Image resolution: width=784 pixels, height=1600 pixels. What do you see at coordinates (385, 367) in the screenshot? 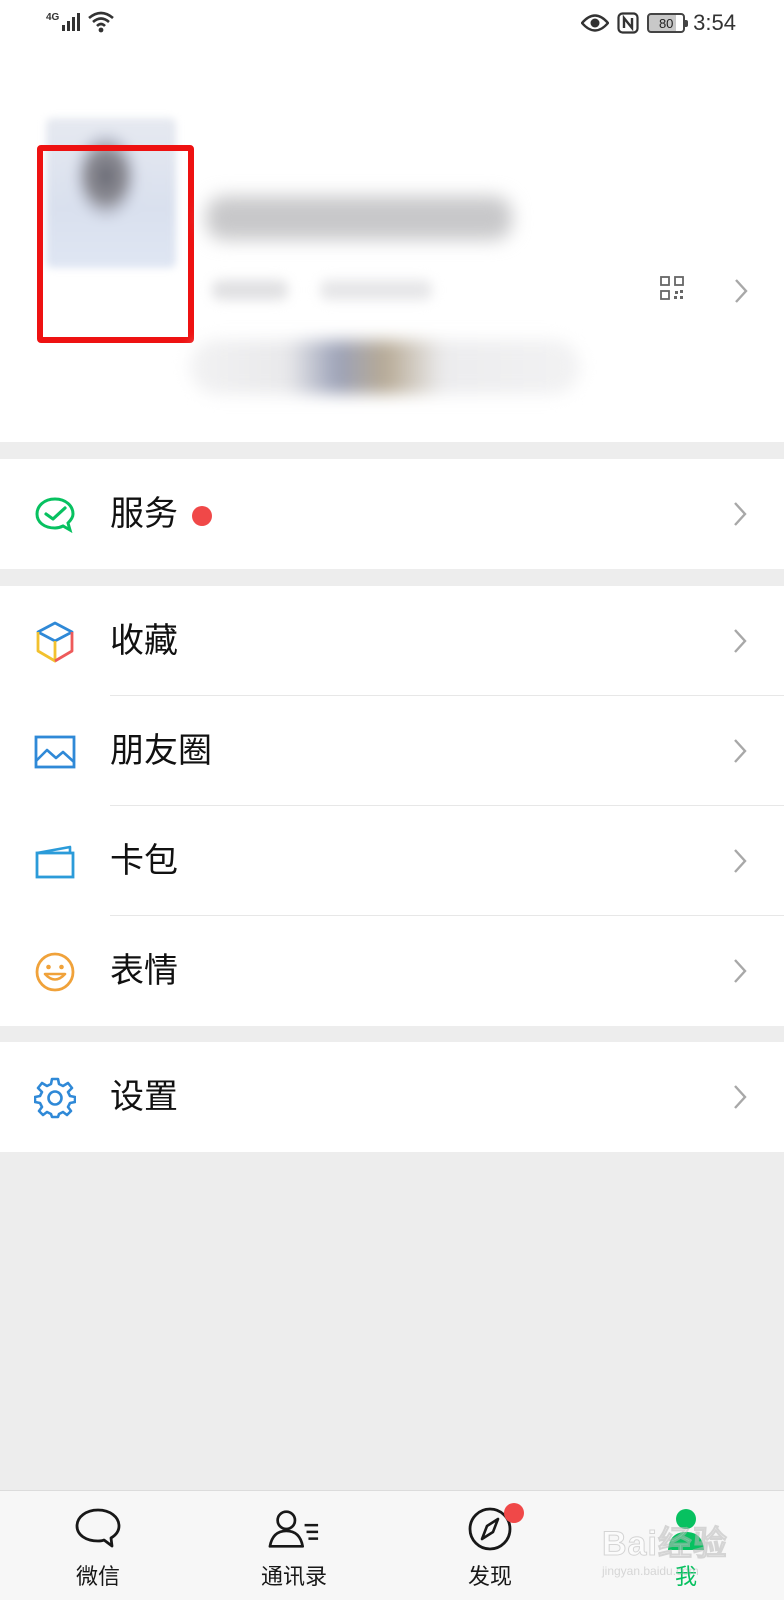
I see `status-redacted` at bounding box center [385, 367].